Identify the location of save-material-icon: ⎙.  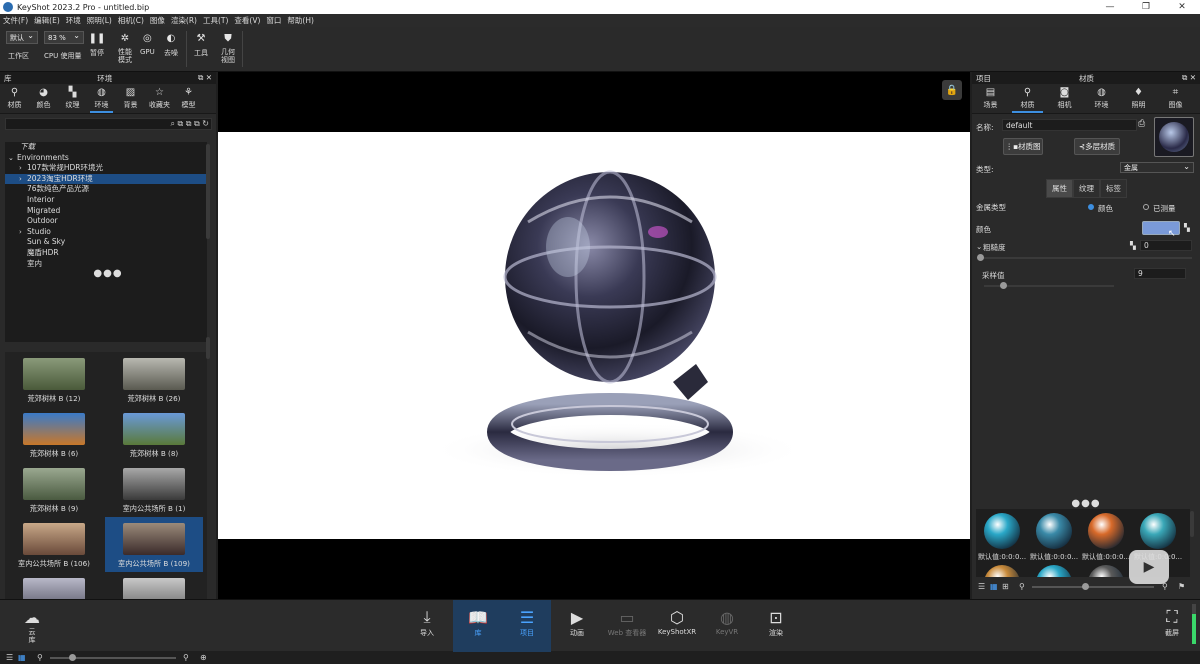
(1141, 124).